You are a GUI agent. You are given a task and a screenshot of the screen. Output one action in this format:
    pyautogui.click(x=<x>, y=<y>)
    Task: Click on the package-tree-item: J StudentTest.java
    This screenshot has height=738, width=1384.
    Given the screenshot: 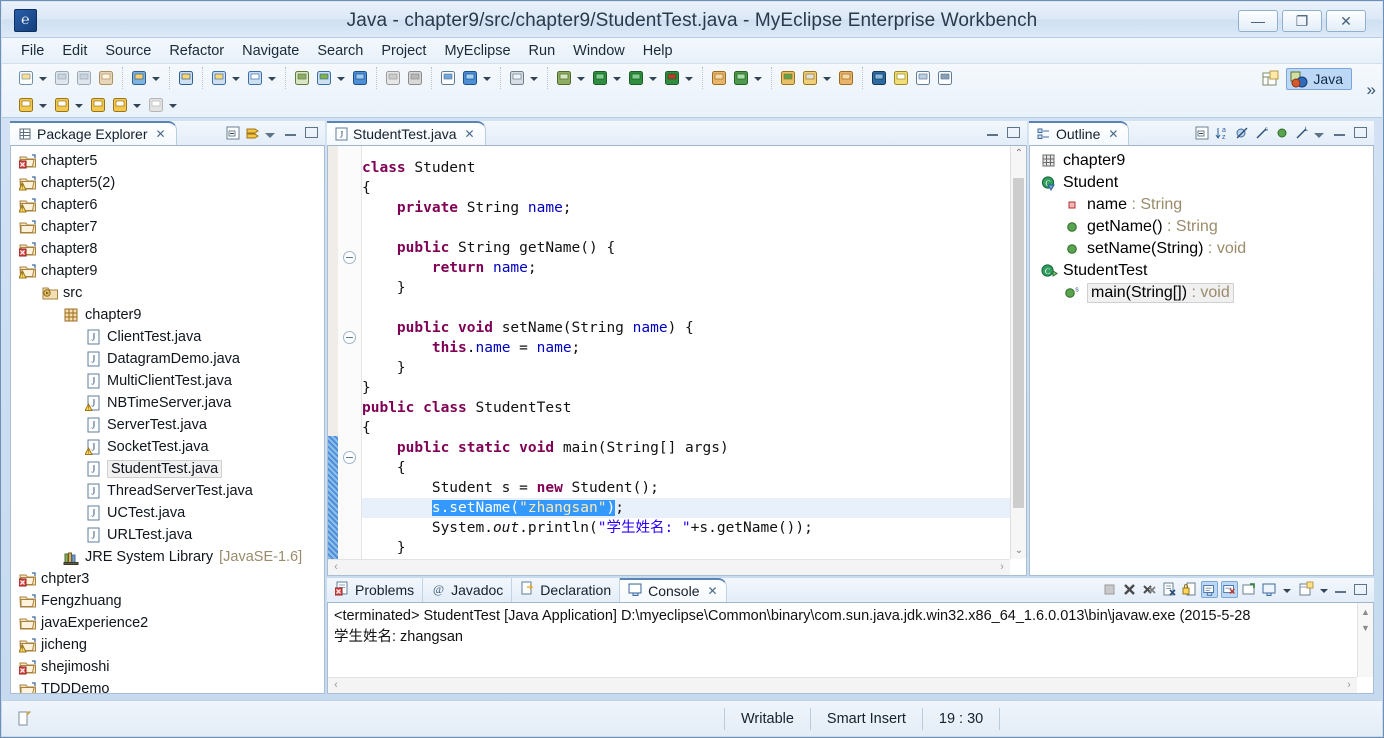 What is the action you would take?
    pyautogui.click(x=167, y=469)
    